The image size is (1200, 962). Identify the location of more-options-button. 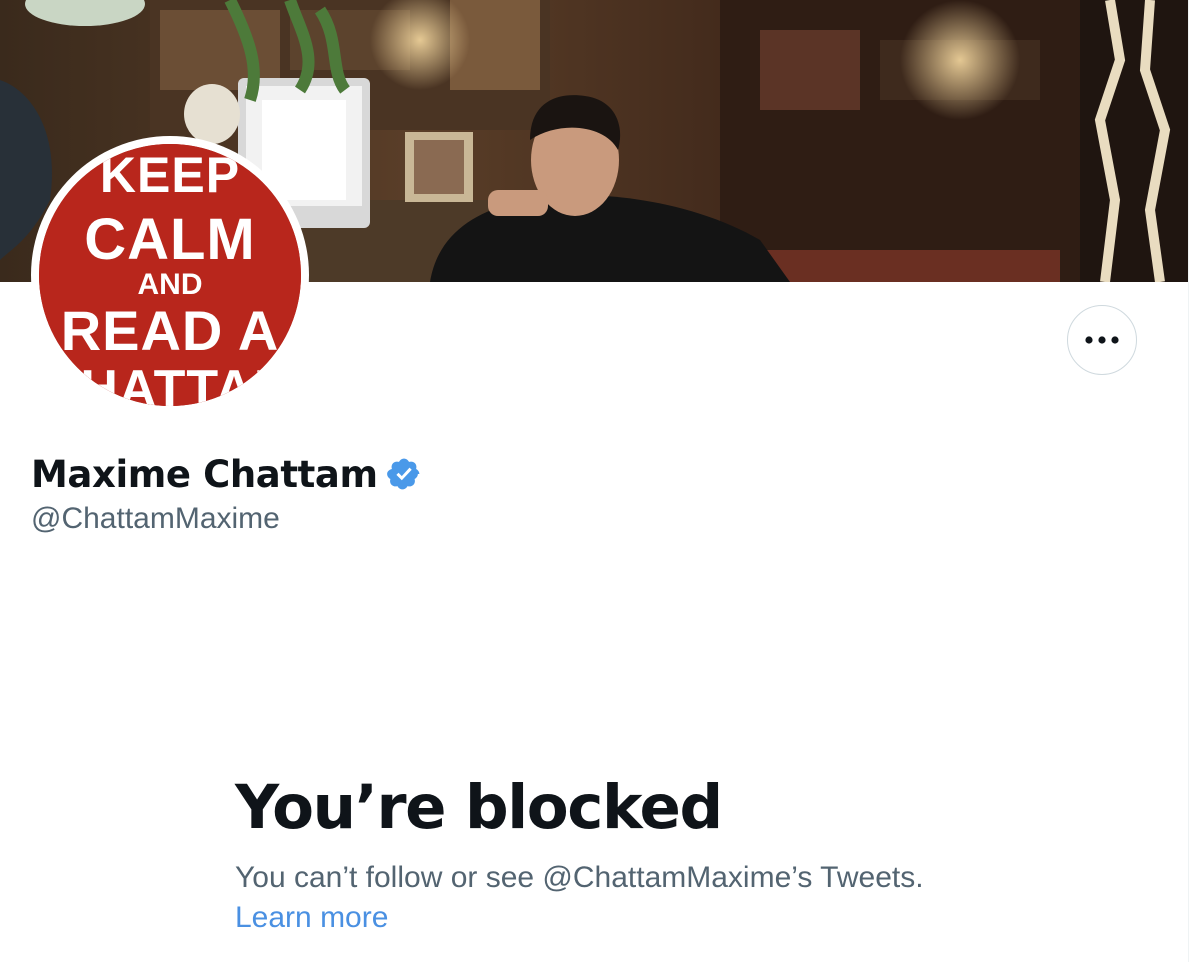
(1102, 340).